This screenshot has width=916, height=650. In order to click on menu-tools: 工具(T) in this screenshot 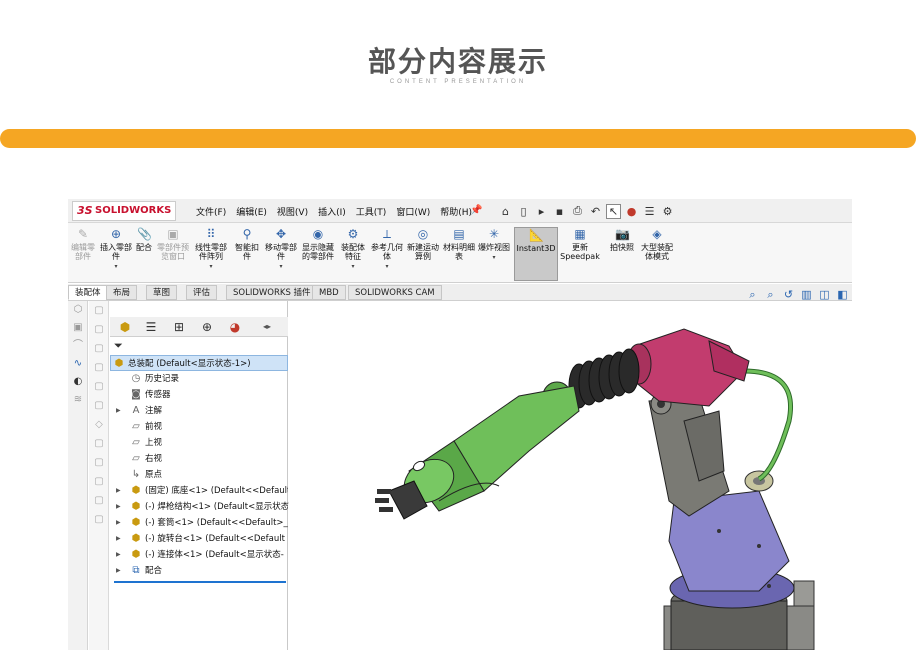, I will do `click(371, 211)`.